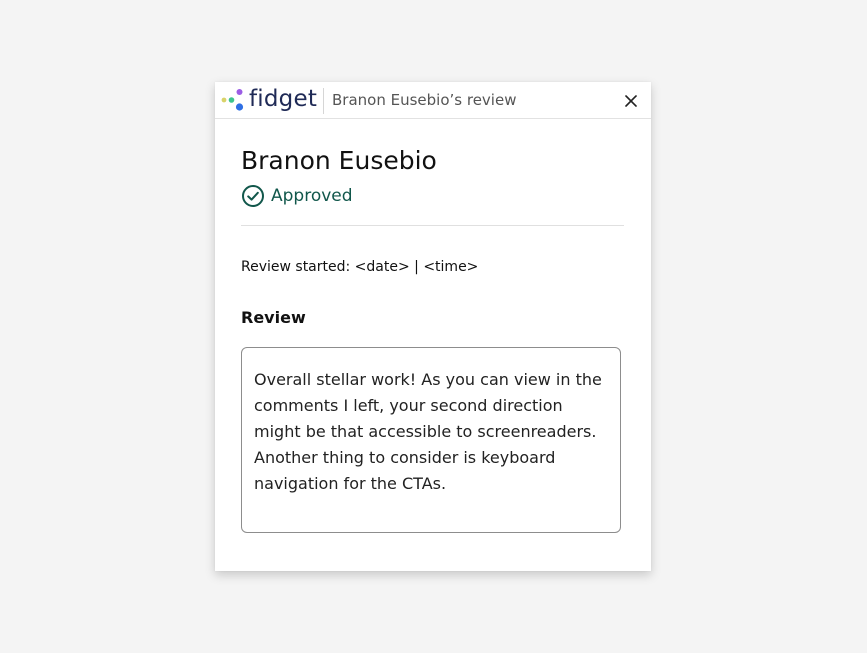 The image size is (867, 653). I want to click on logo-wordmark: fidget, so click(283, 99).